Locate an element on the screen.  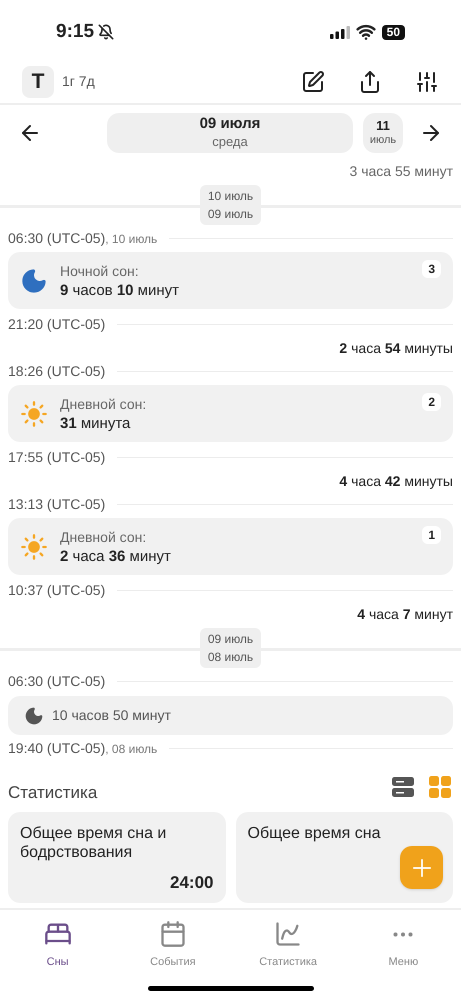
gap-duration: 4 часа 42 минуты is located at coordinates (396, 481).